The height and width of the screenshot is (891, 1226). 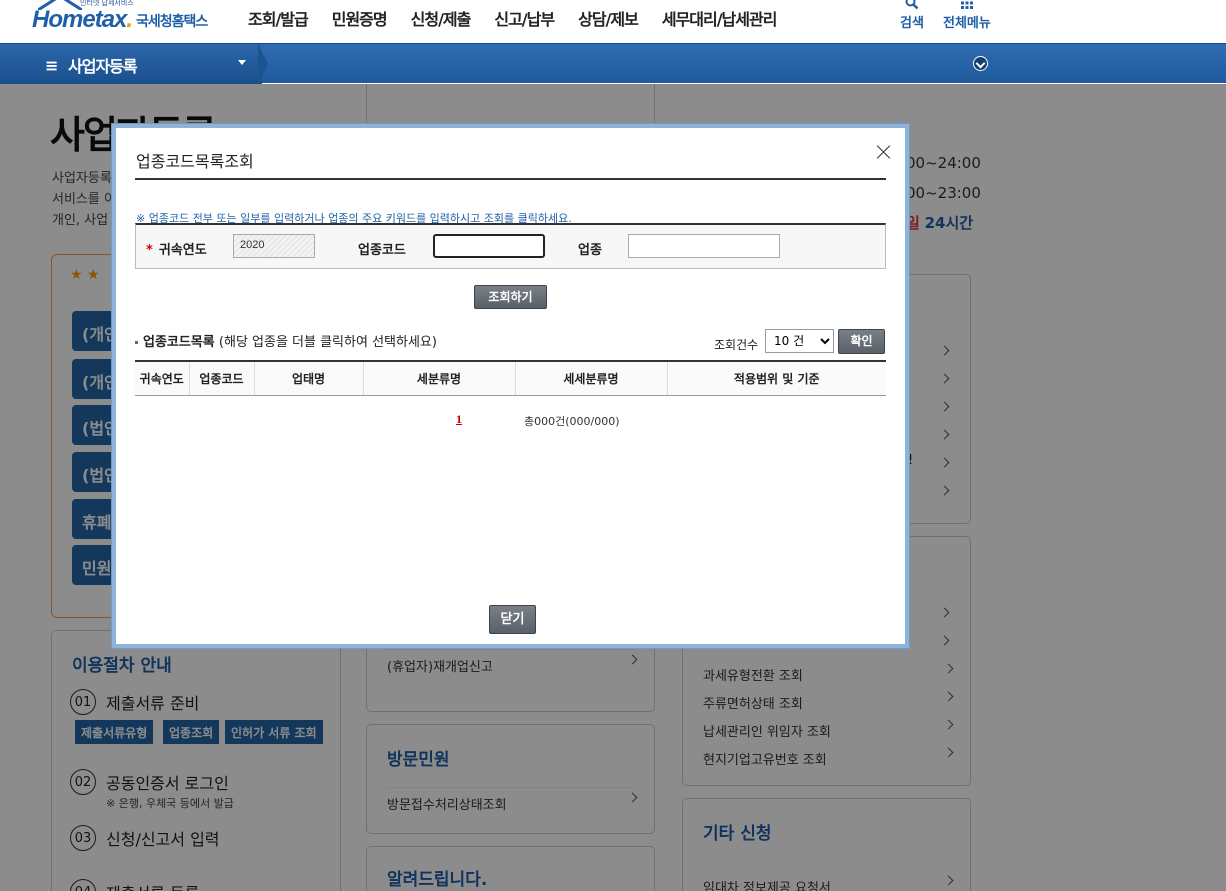 I want to click on code-label: 업종코드, so click(x=382, y=250).